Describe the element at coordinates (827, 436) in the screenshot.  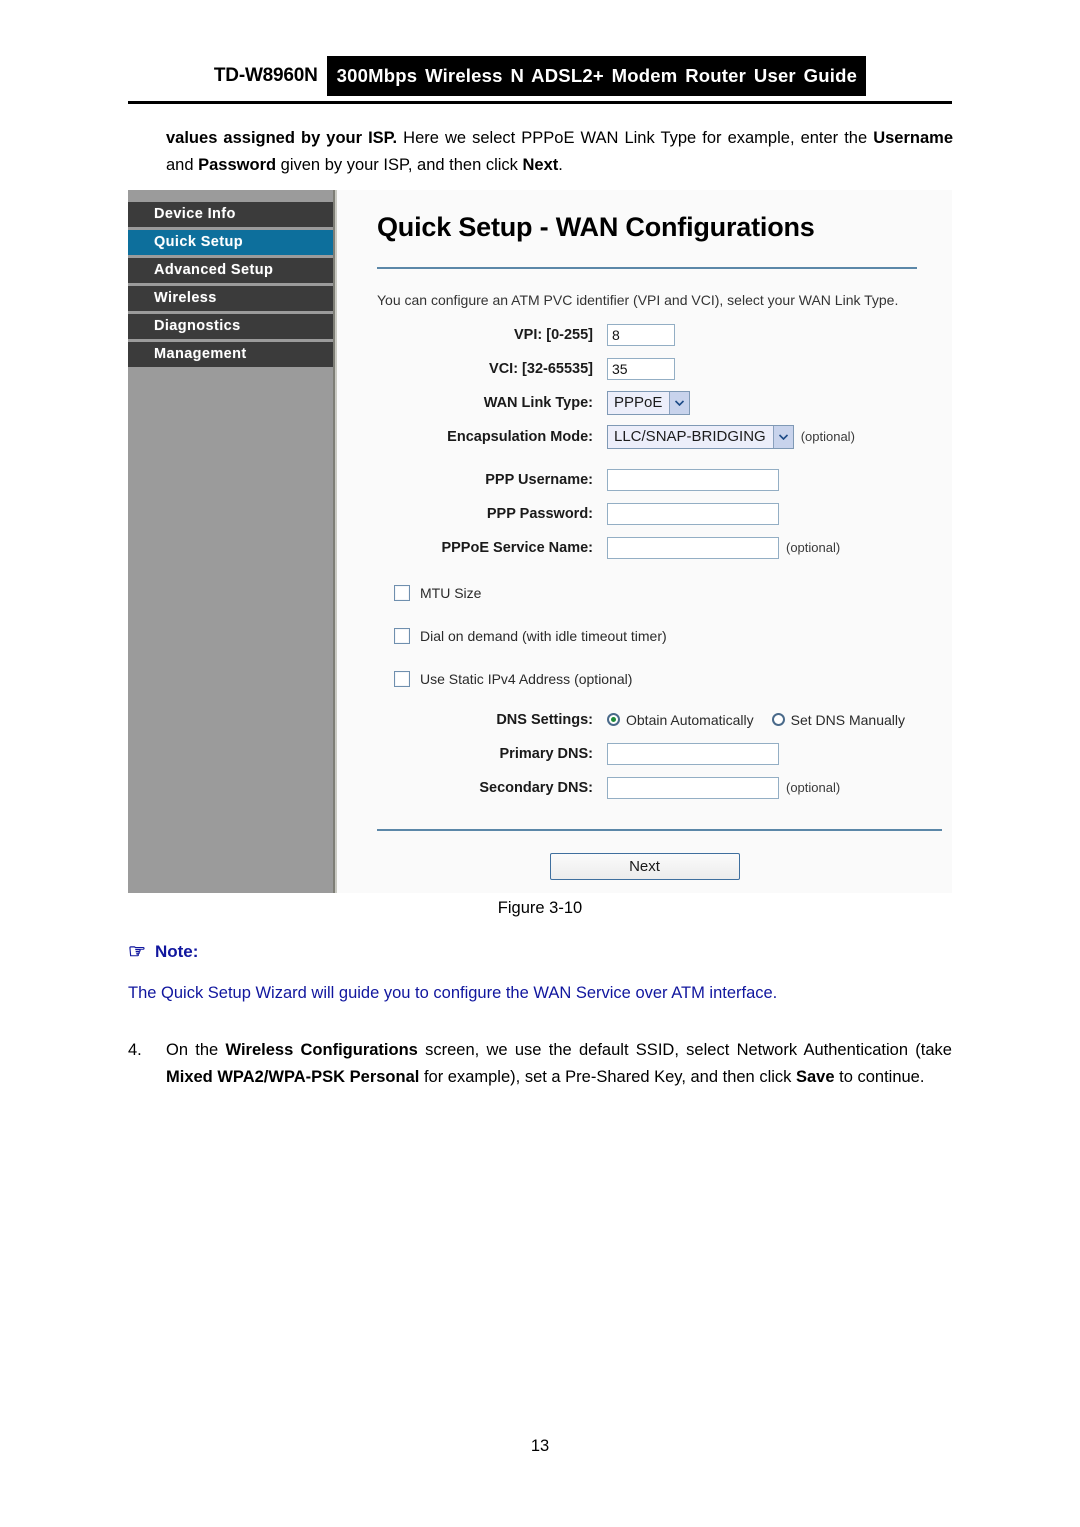
I see `encapsulation-optional-hint: (optional)` at that location.